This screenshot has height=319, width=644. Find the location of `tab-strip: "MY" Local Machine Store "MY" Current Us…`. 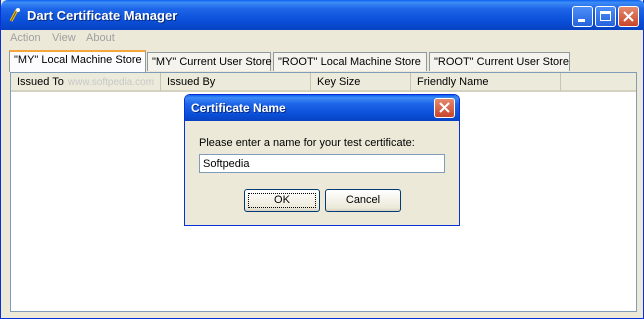

tab-strip: "MY" Local Machine Store "MY" Current Us… is located at coordinates (322, 61).